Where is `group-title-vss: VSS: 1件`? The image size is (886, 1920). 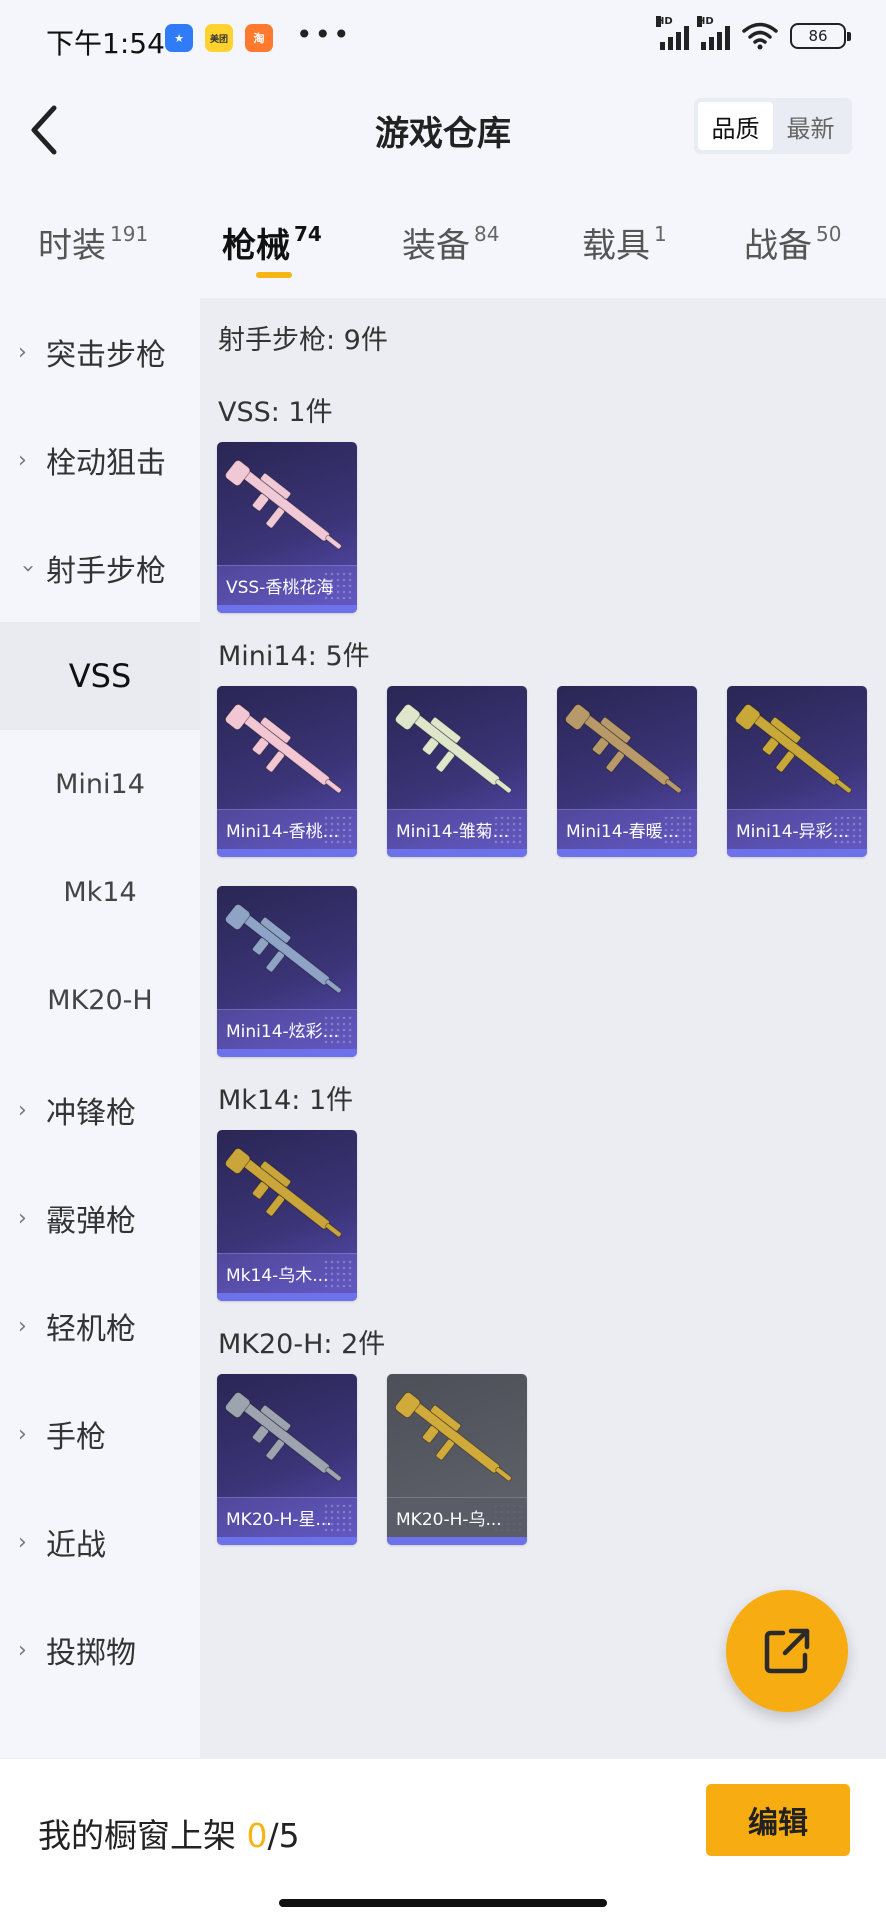
group-title-vss: VSS: 1件 is located at coordinates (275, 412).